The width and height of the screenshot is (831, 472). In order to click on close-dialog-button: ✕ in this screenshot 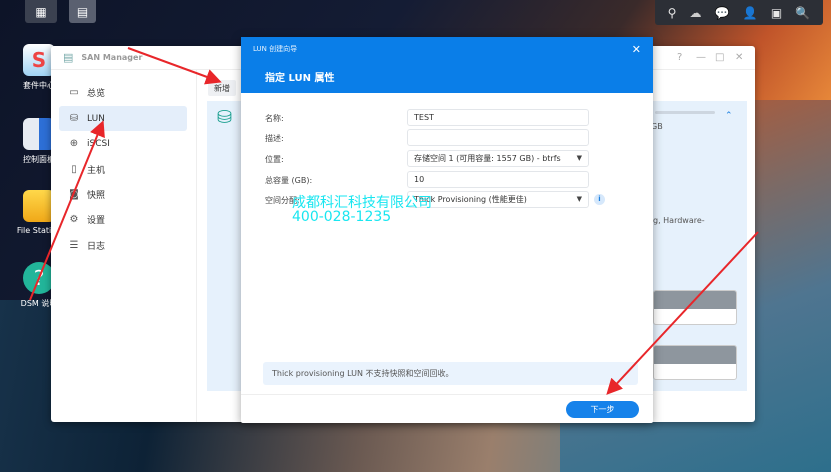, I will do `click(636, 49)`.